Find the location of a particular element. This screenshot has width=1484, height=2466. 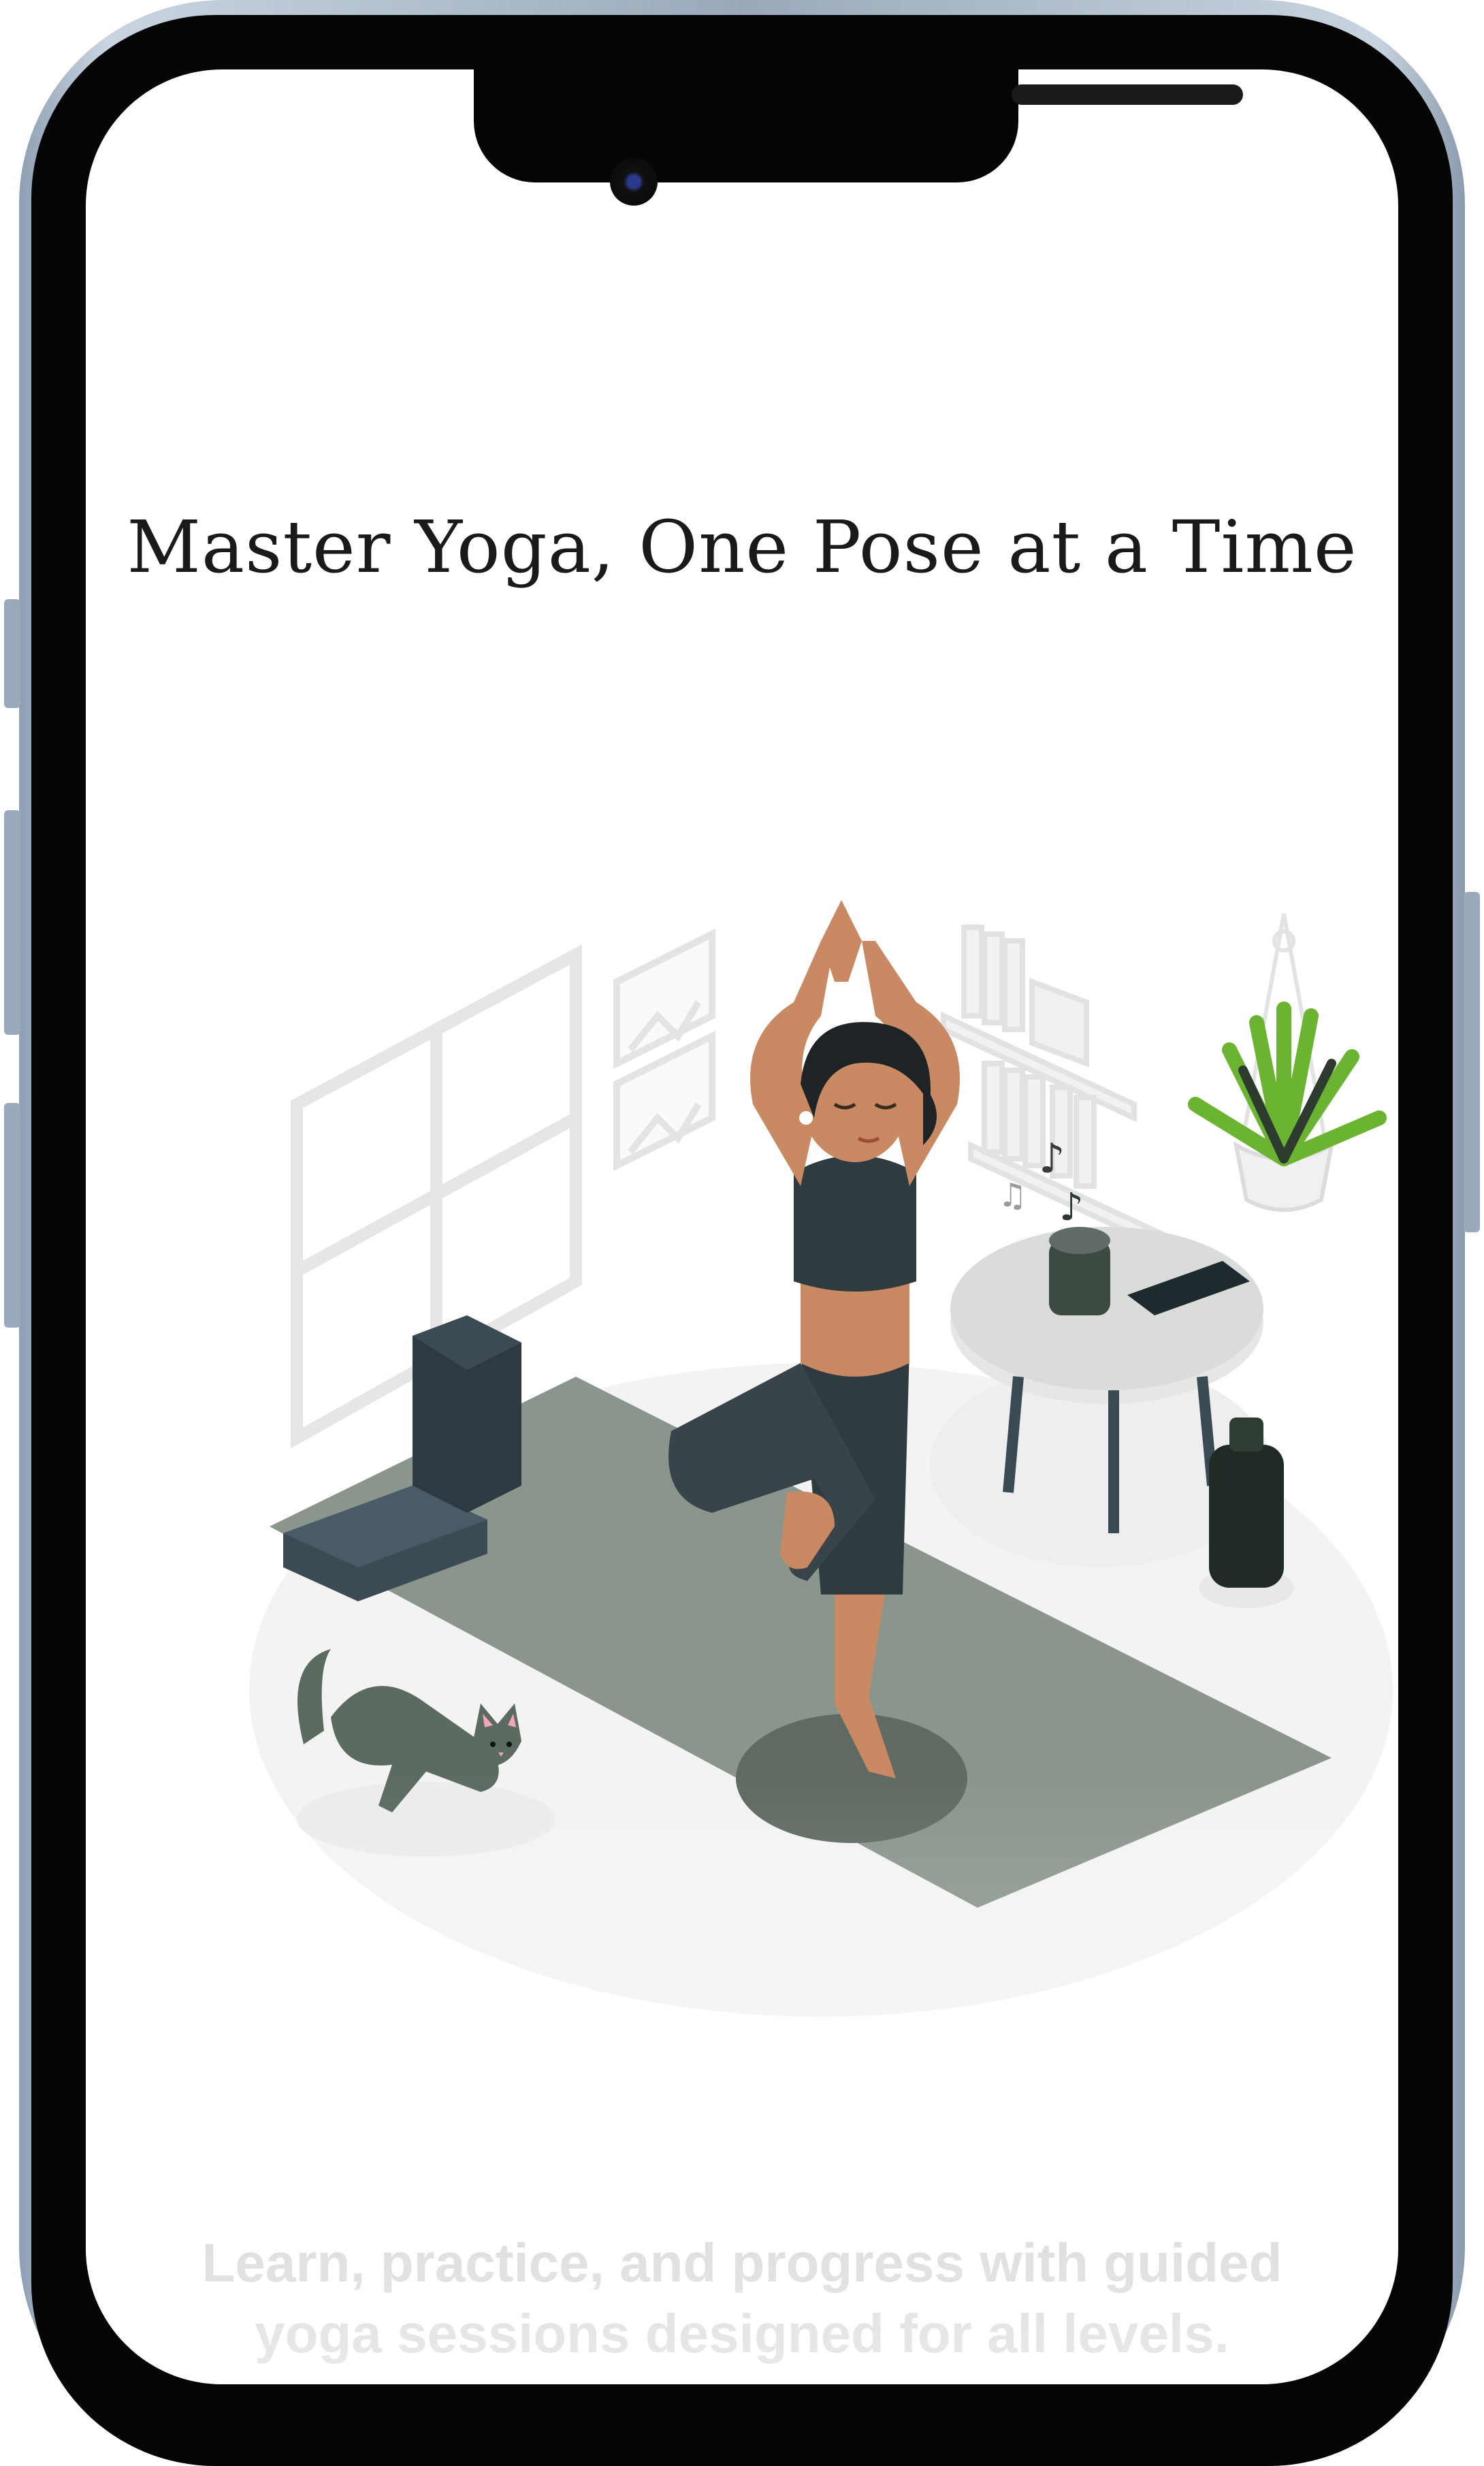

bookshelf-icon is located at coordinates (1052, 1088).